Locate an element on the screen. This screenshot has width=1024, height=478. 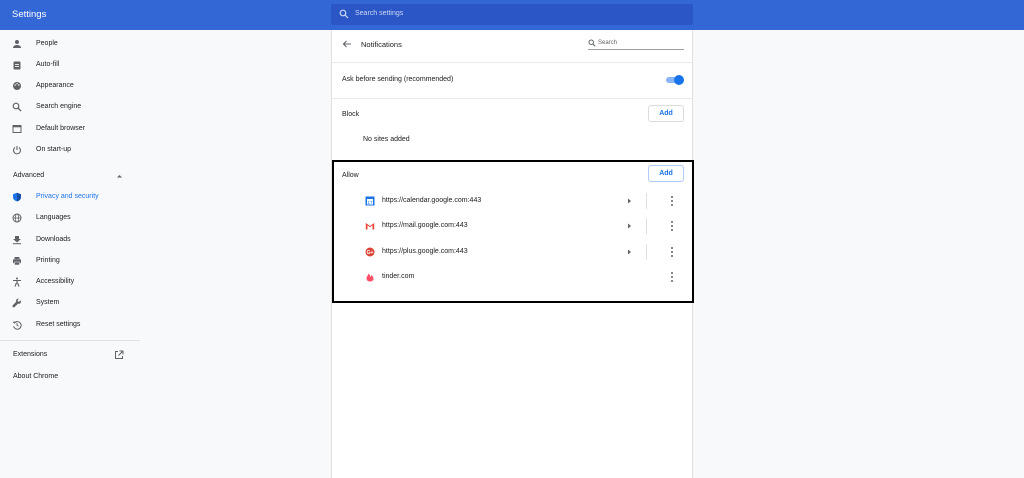
sidebar-item-extensions: Extensions is located at coordinates (30, 354).